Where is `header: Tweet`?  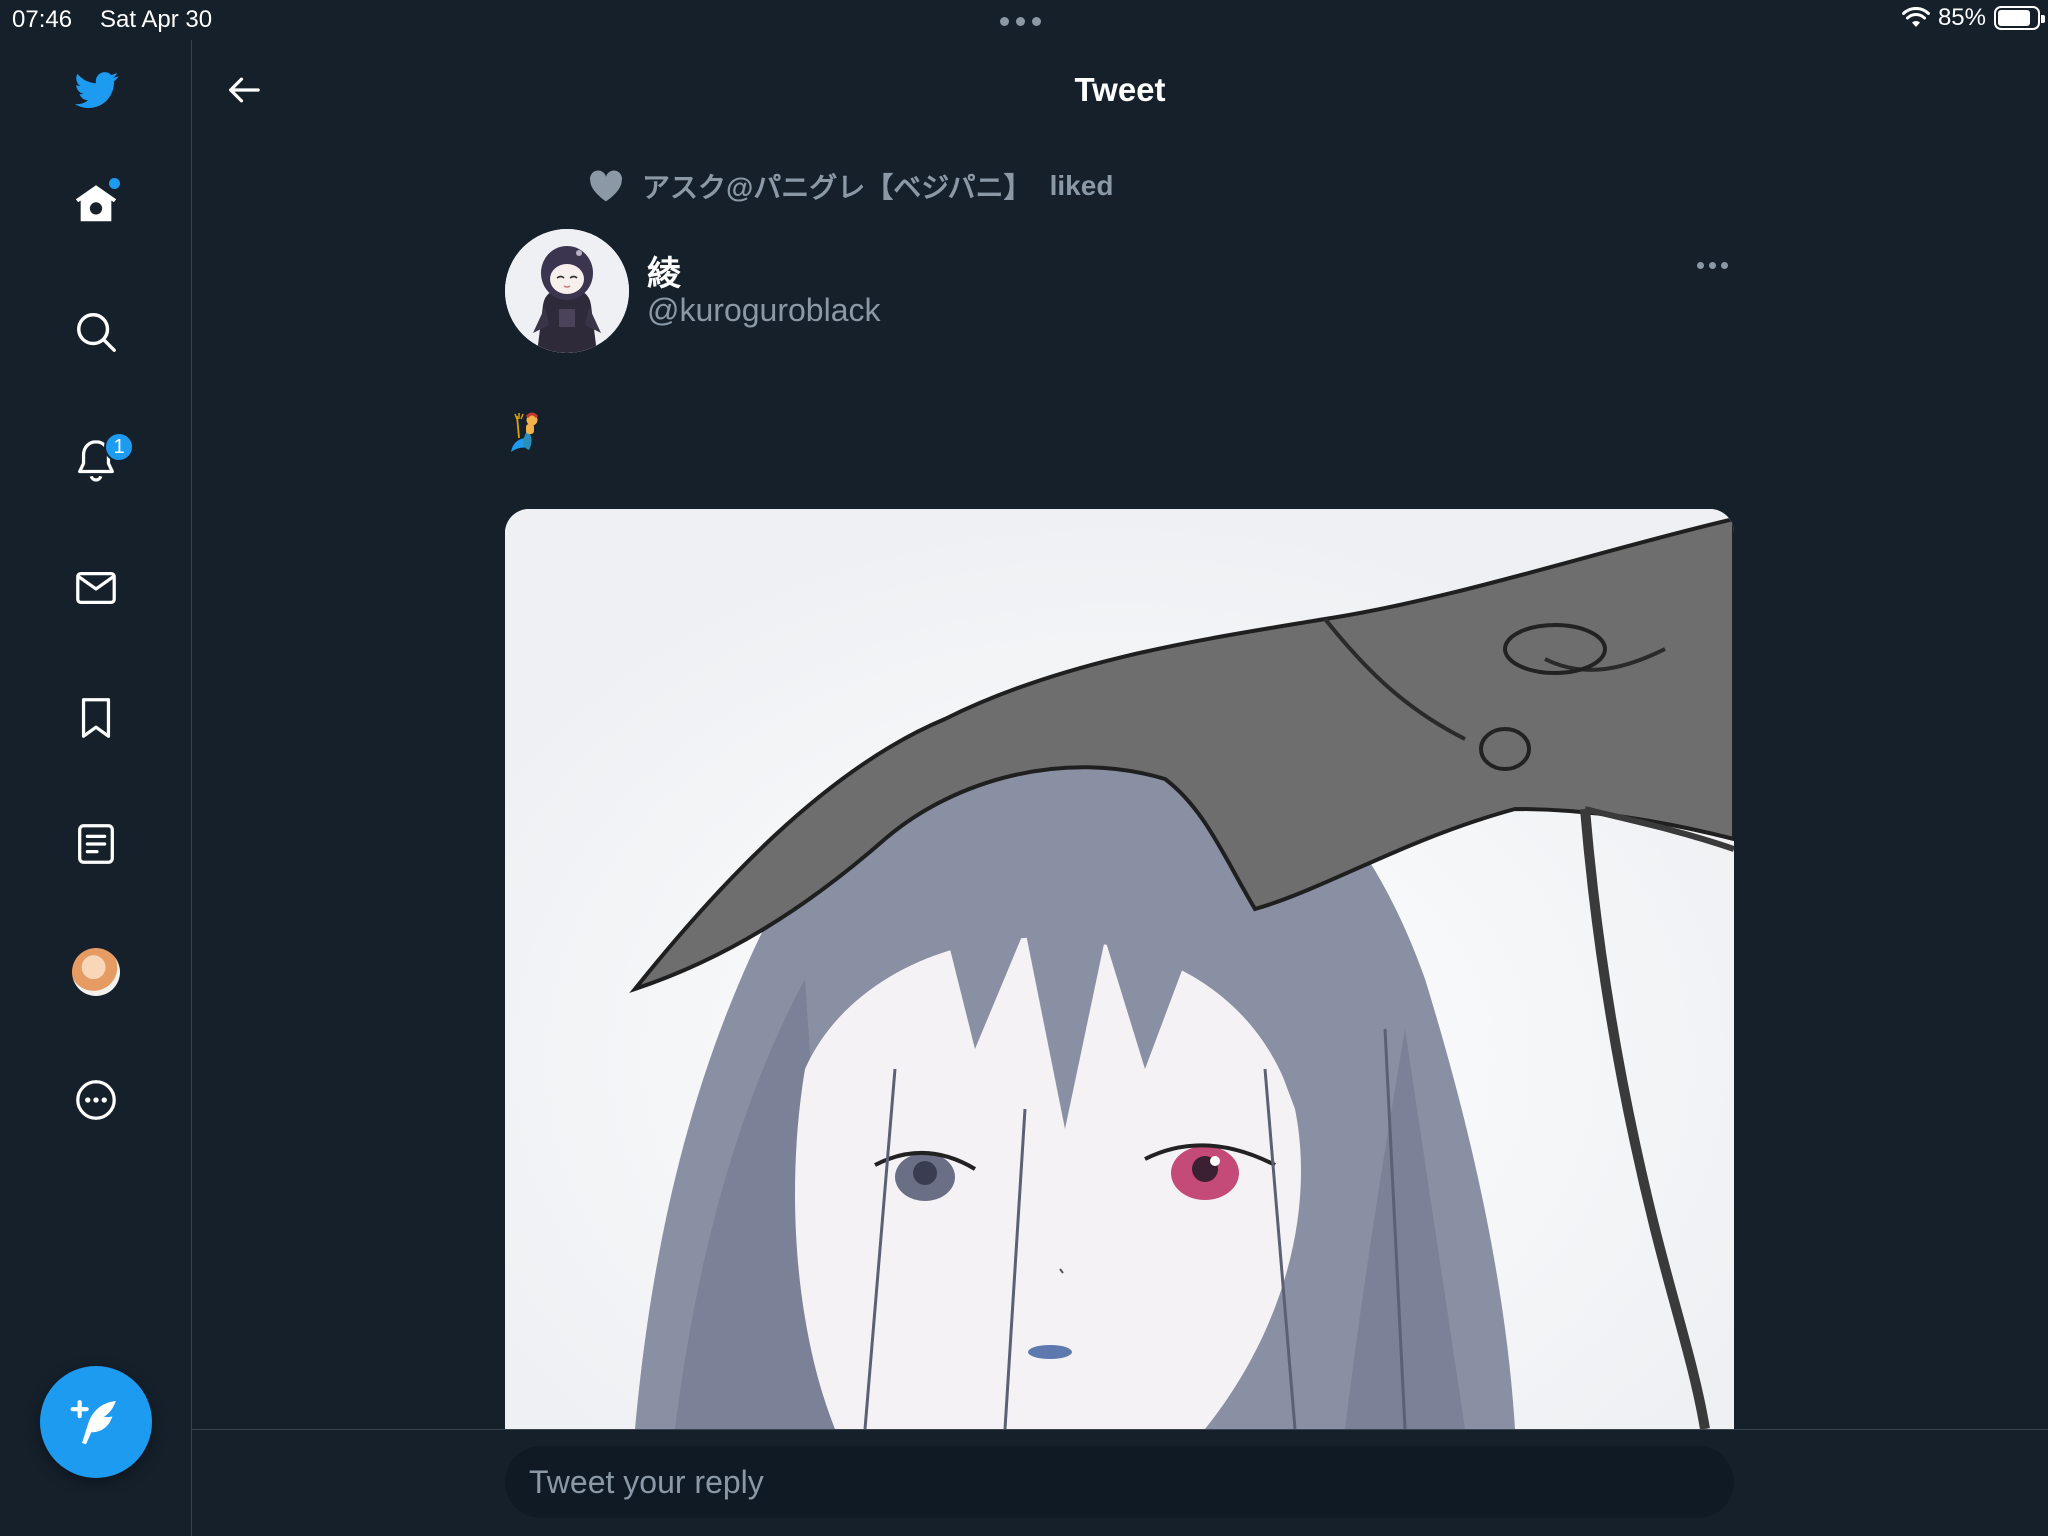
header: Tweet is located at coordinates (1120, 90).